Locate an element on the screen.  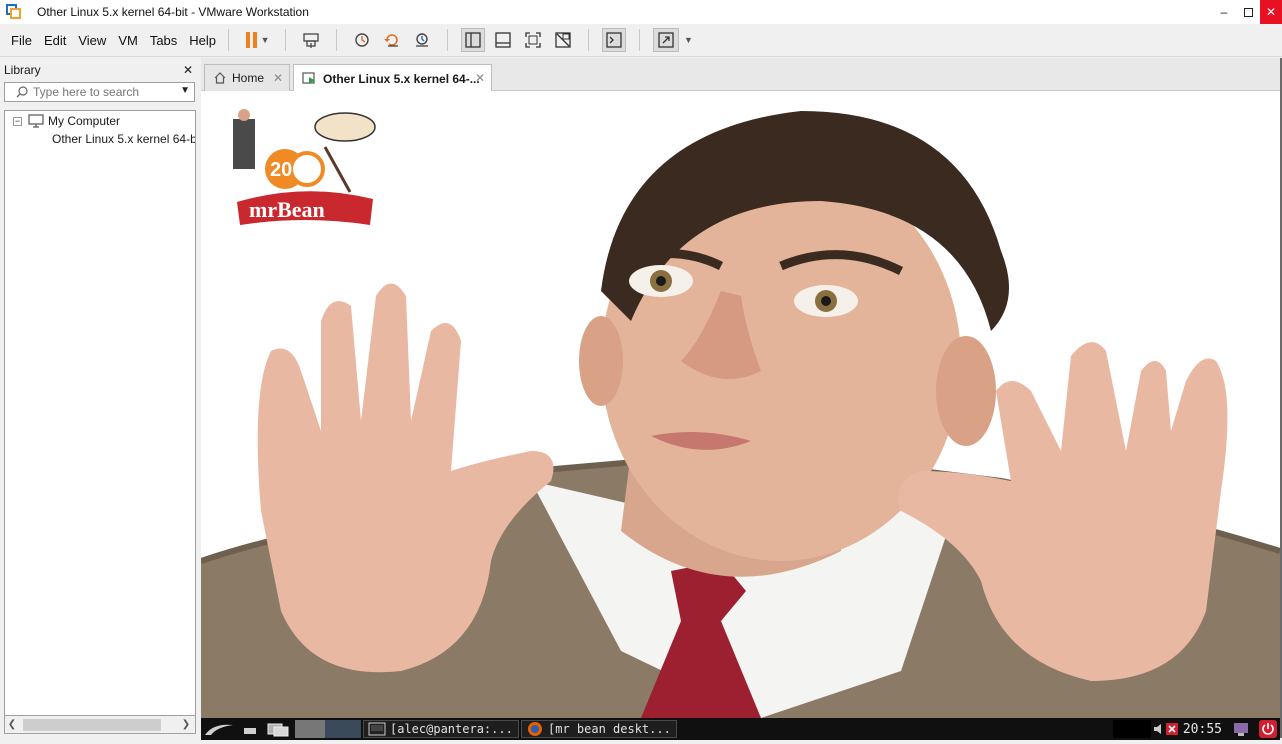
library-title: Library is located at coordinates (22, 70).